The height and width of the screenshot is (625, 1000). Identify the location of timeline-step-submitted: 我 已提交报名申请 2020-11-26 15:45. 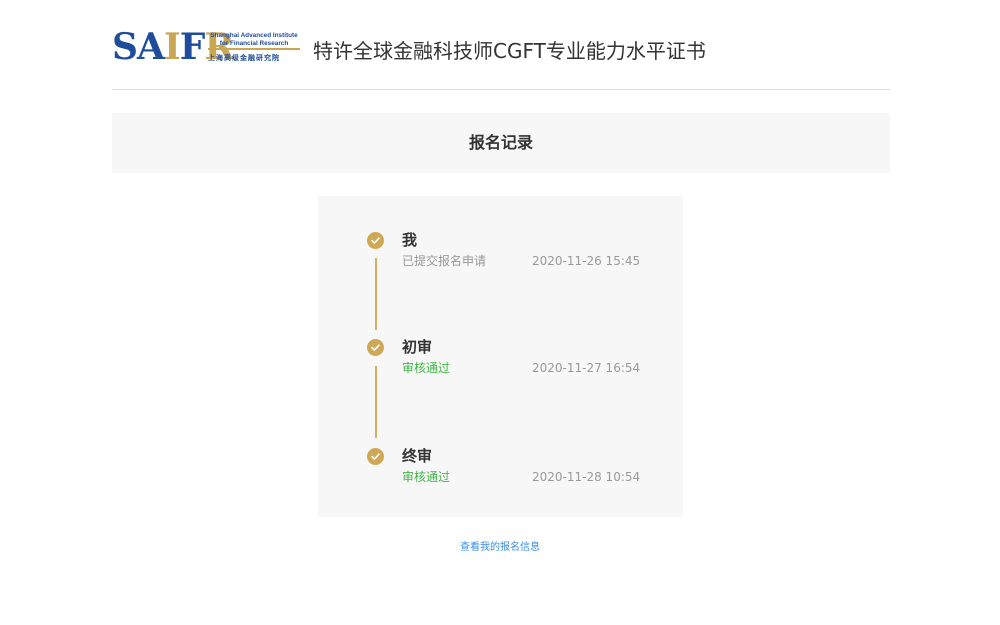
(500, 232).